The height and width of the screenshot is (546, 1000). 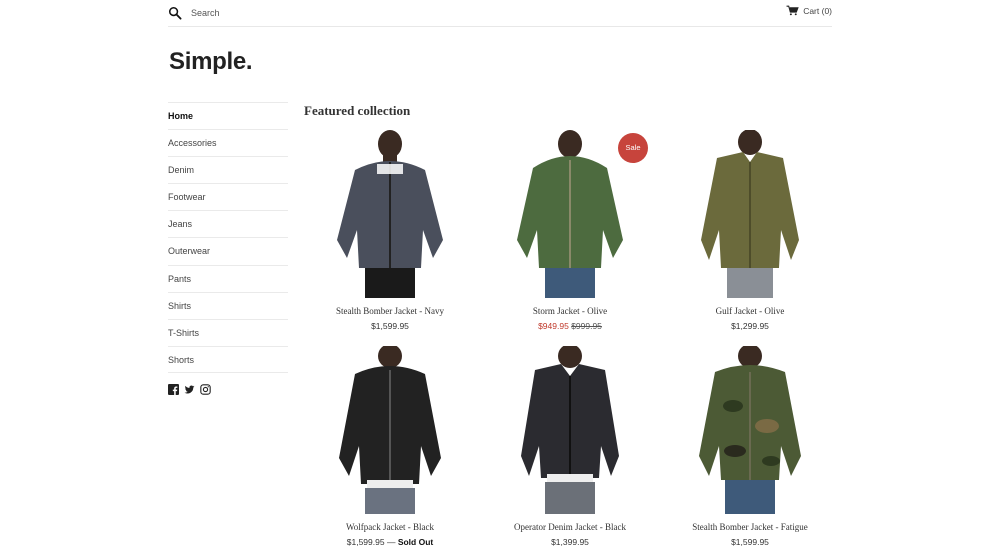 I want to click on social-links, so click(x=189, y=389).